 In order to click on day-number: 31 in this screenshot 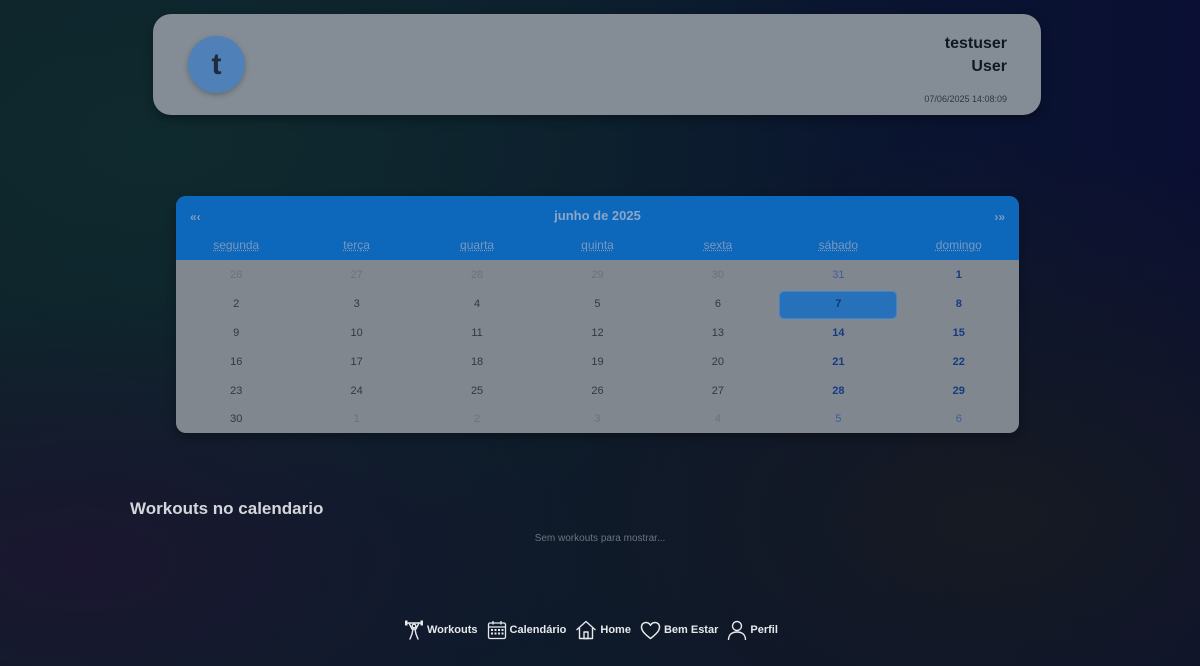, I will do `click(838, 275)`.